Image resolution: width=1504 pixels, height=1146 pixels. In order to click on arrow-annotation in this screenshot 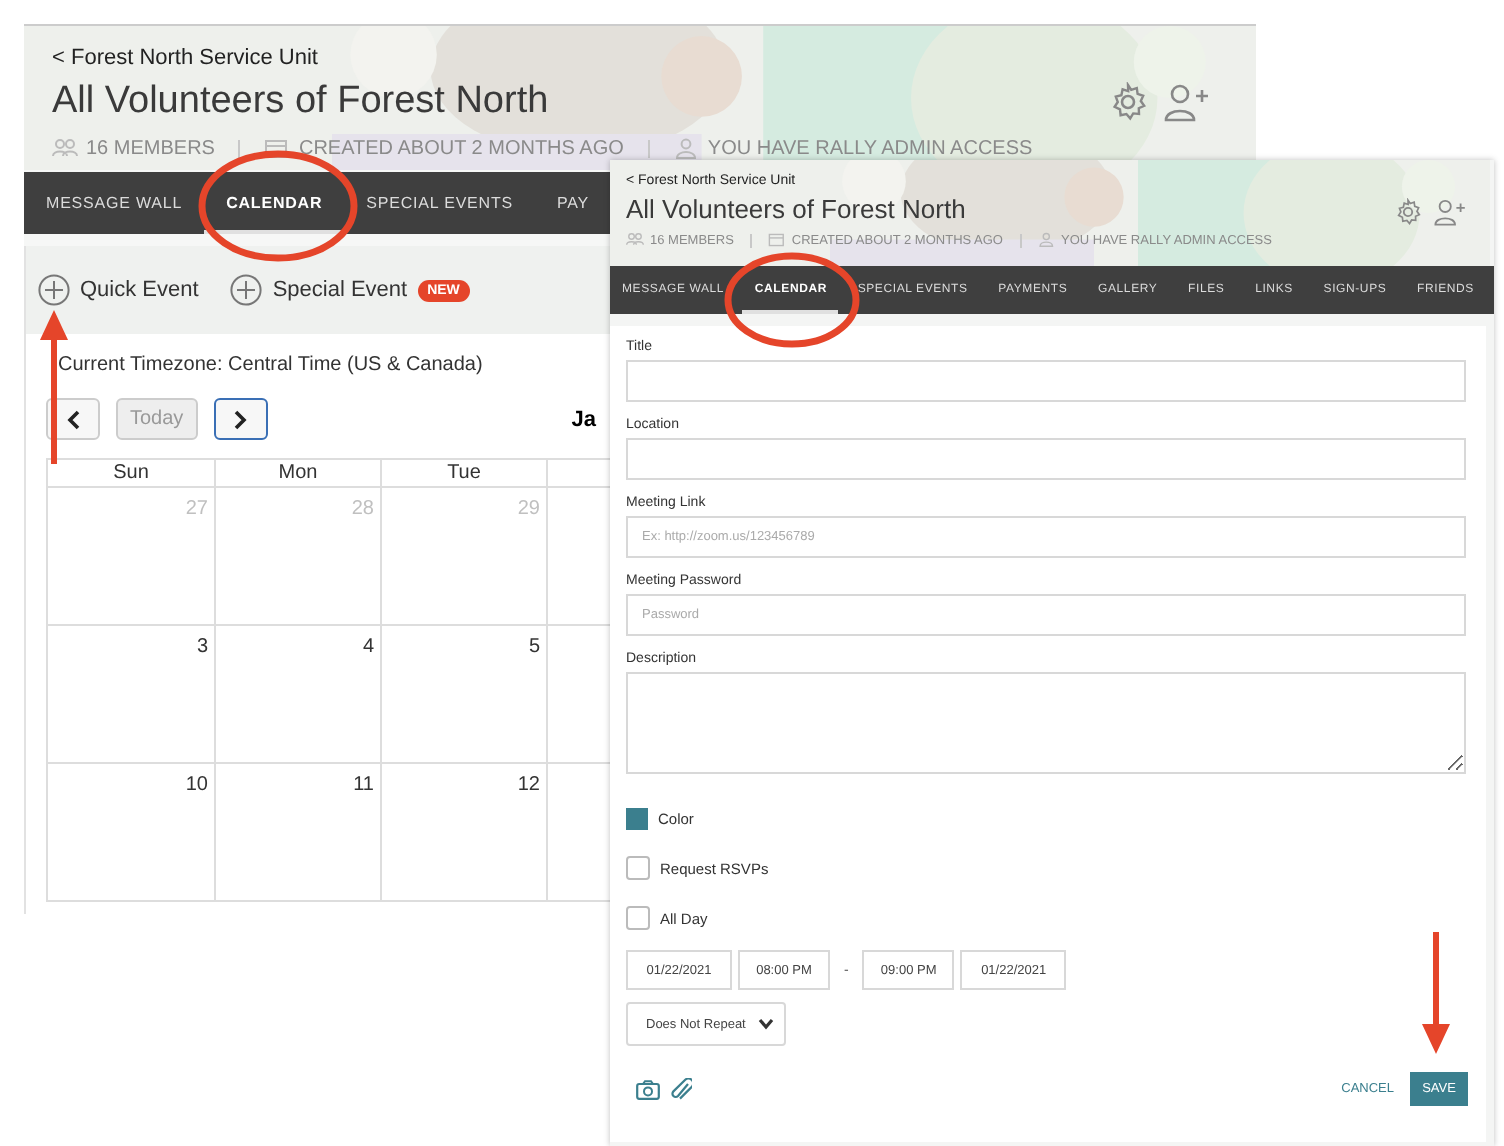, I will do `click(1436, 994)`.